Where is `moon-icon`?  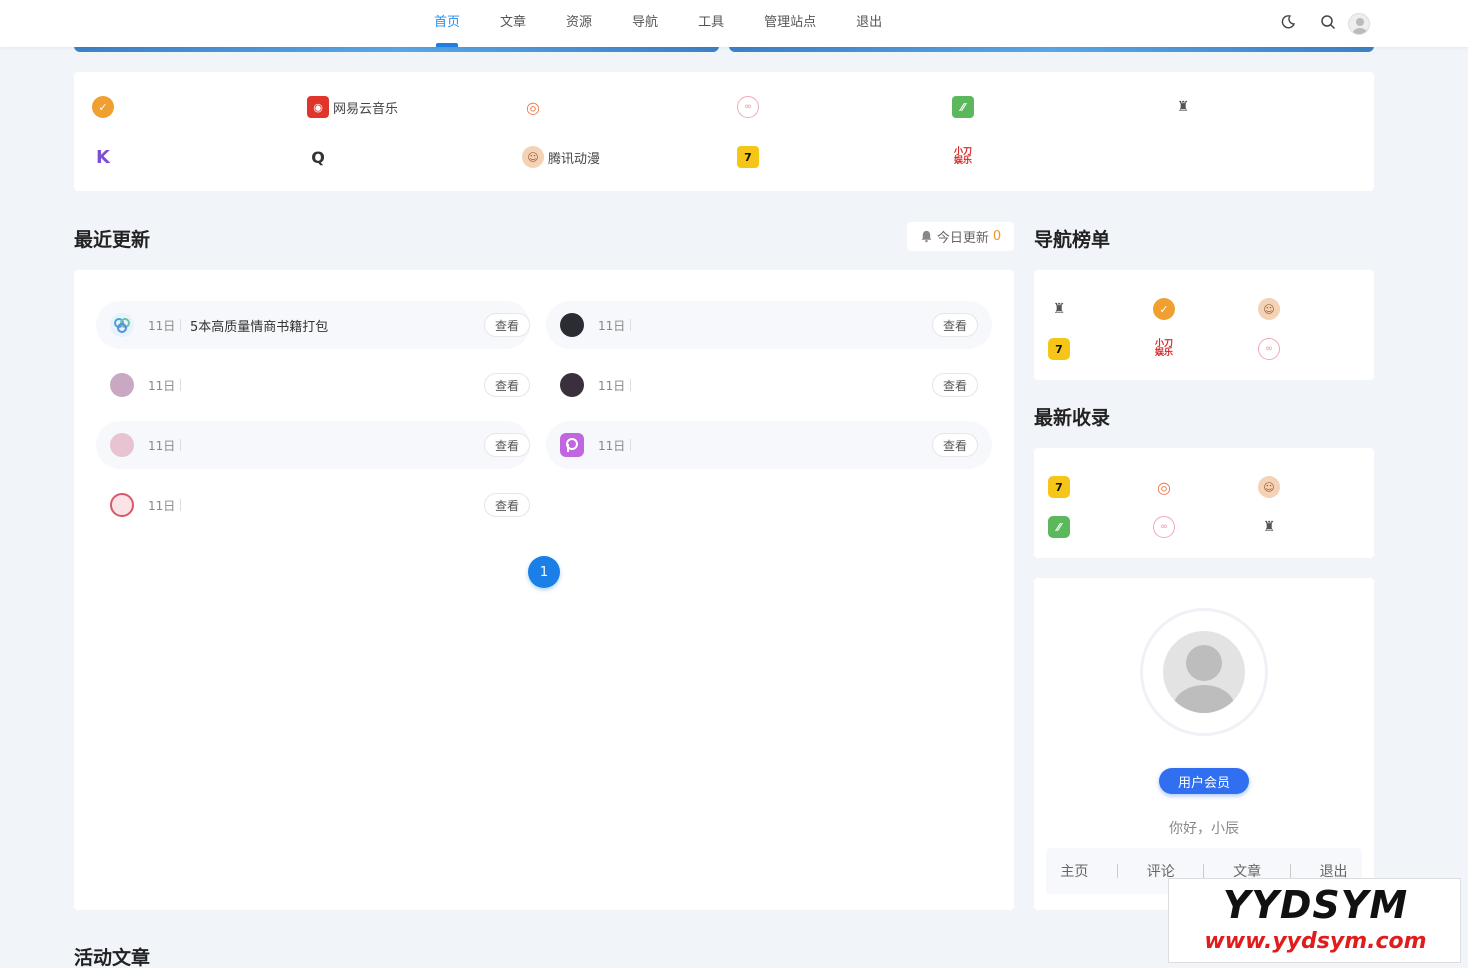
moon-icon is located at coordinates (1288, 22).